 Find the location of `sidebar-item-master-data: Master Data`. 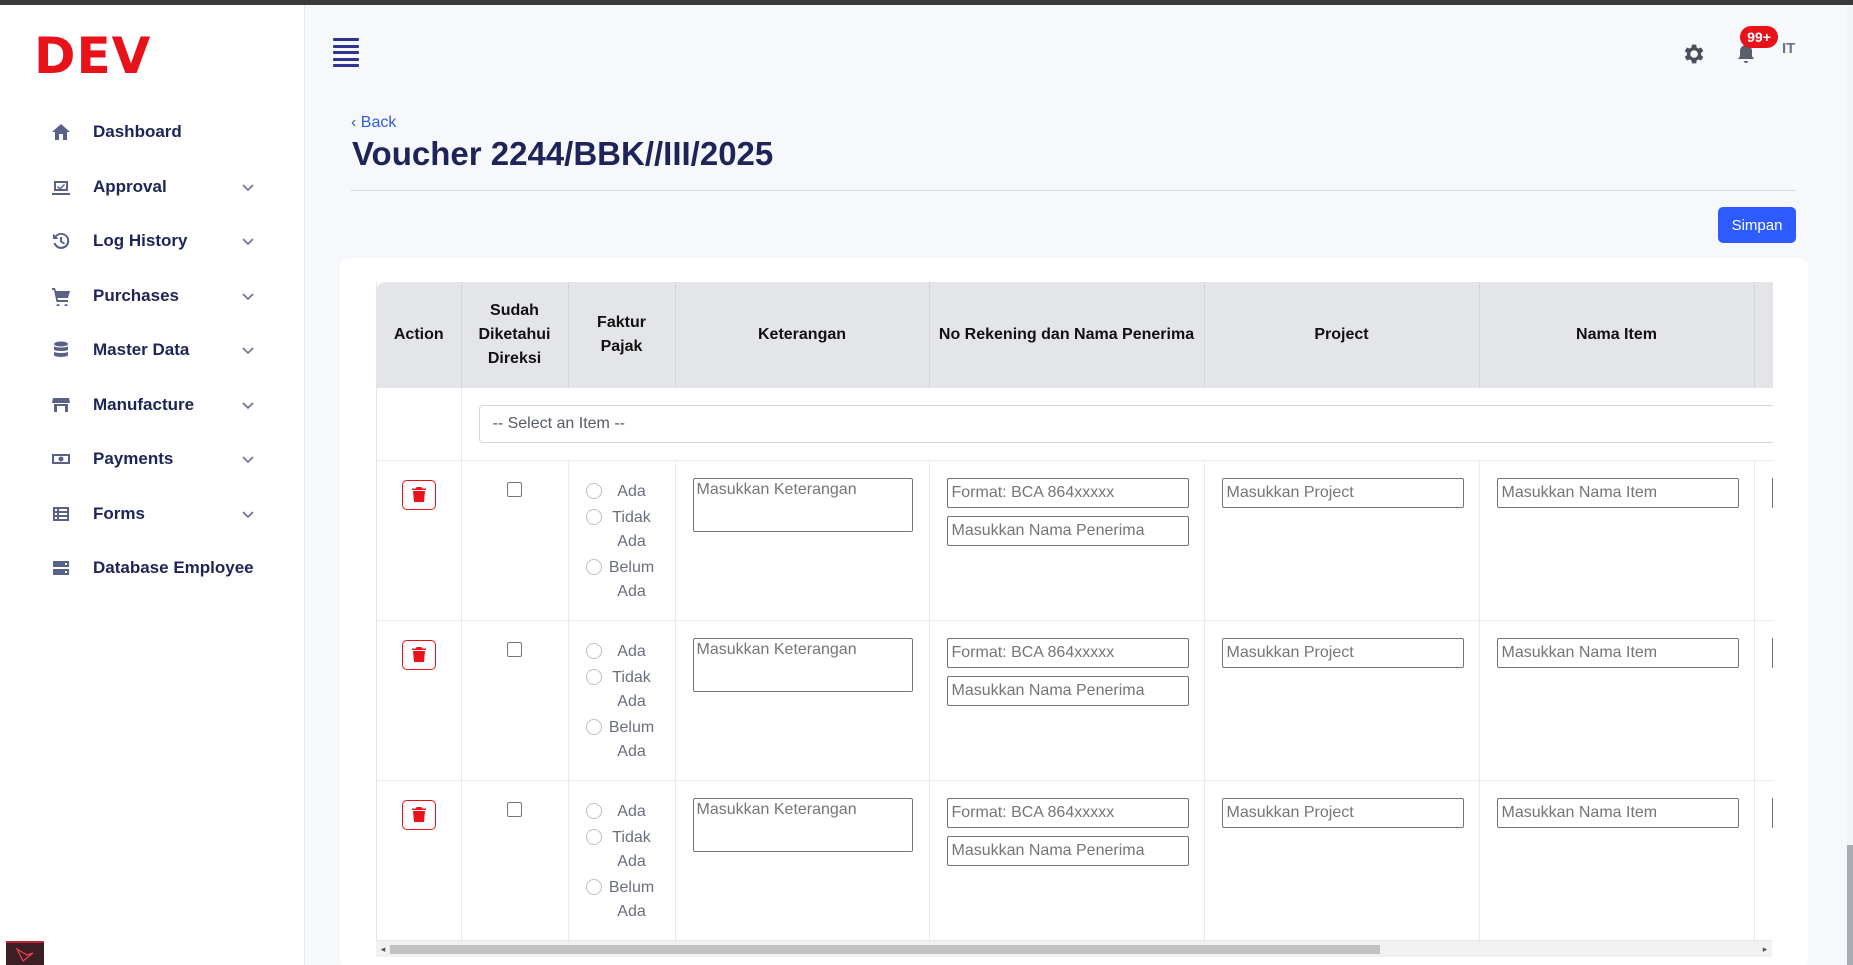

sidebar-item-master-data: Master Data is located at coordinates (152, 350).